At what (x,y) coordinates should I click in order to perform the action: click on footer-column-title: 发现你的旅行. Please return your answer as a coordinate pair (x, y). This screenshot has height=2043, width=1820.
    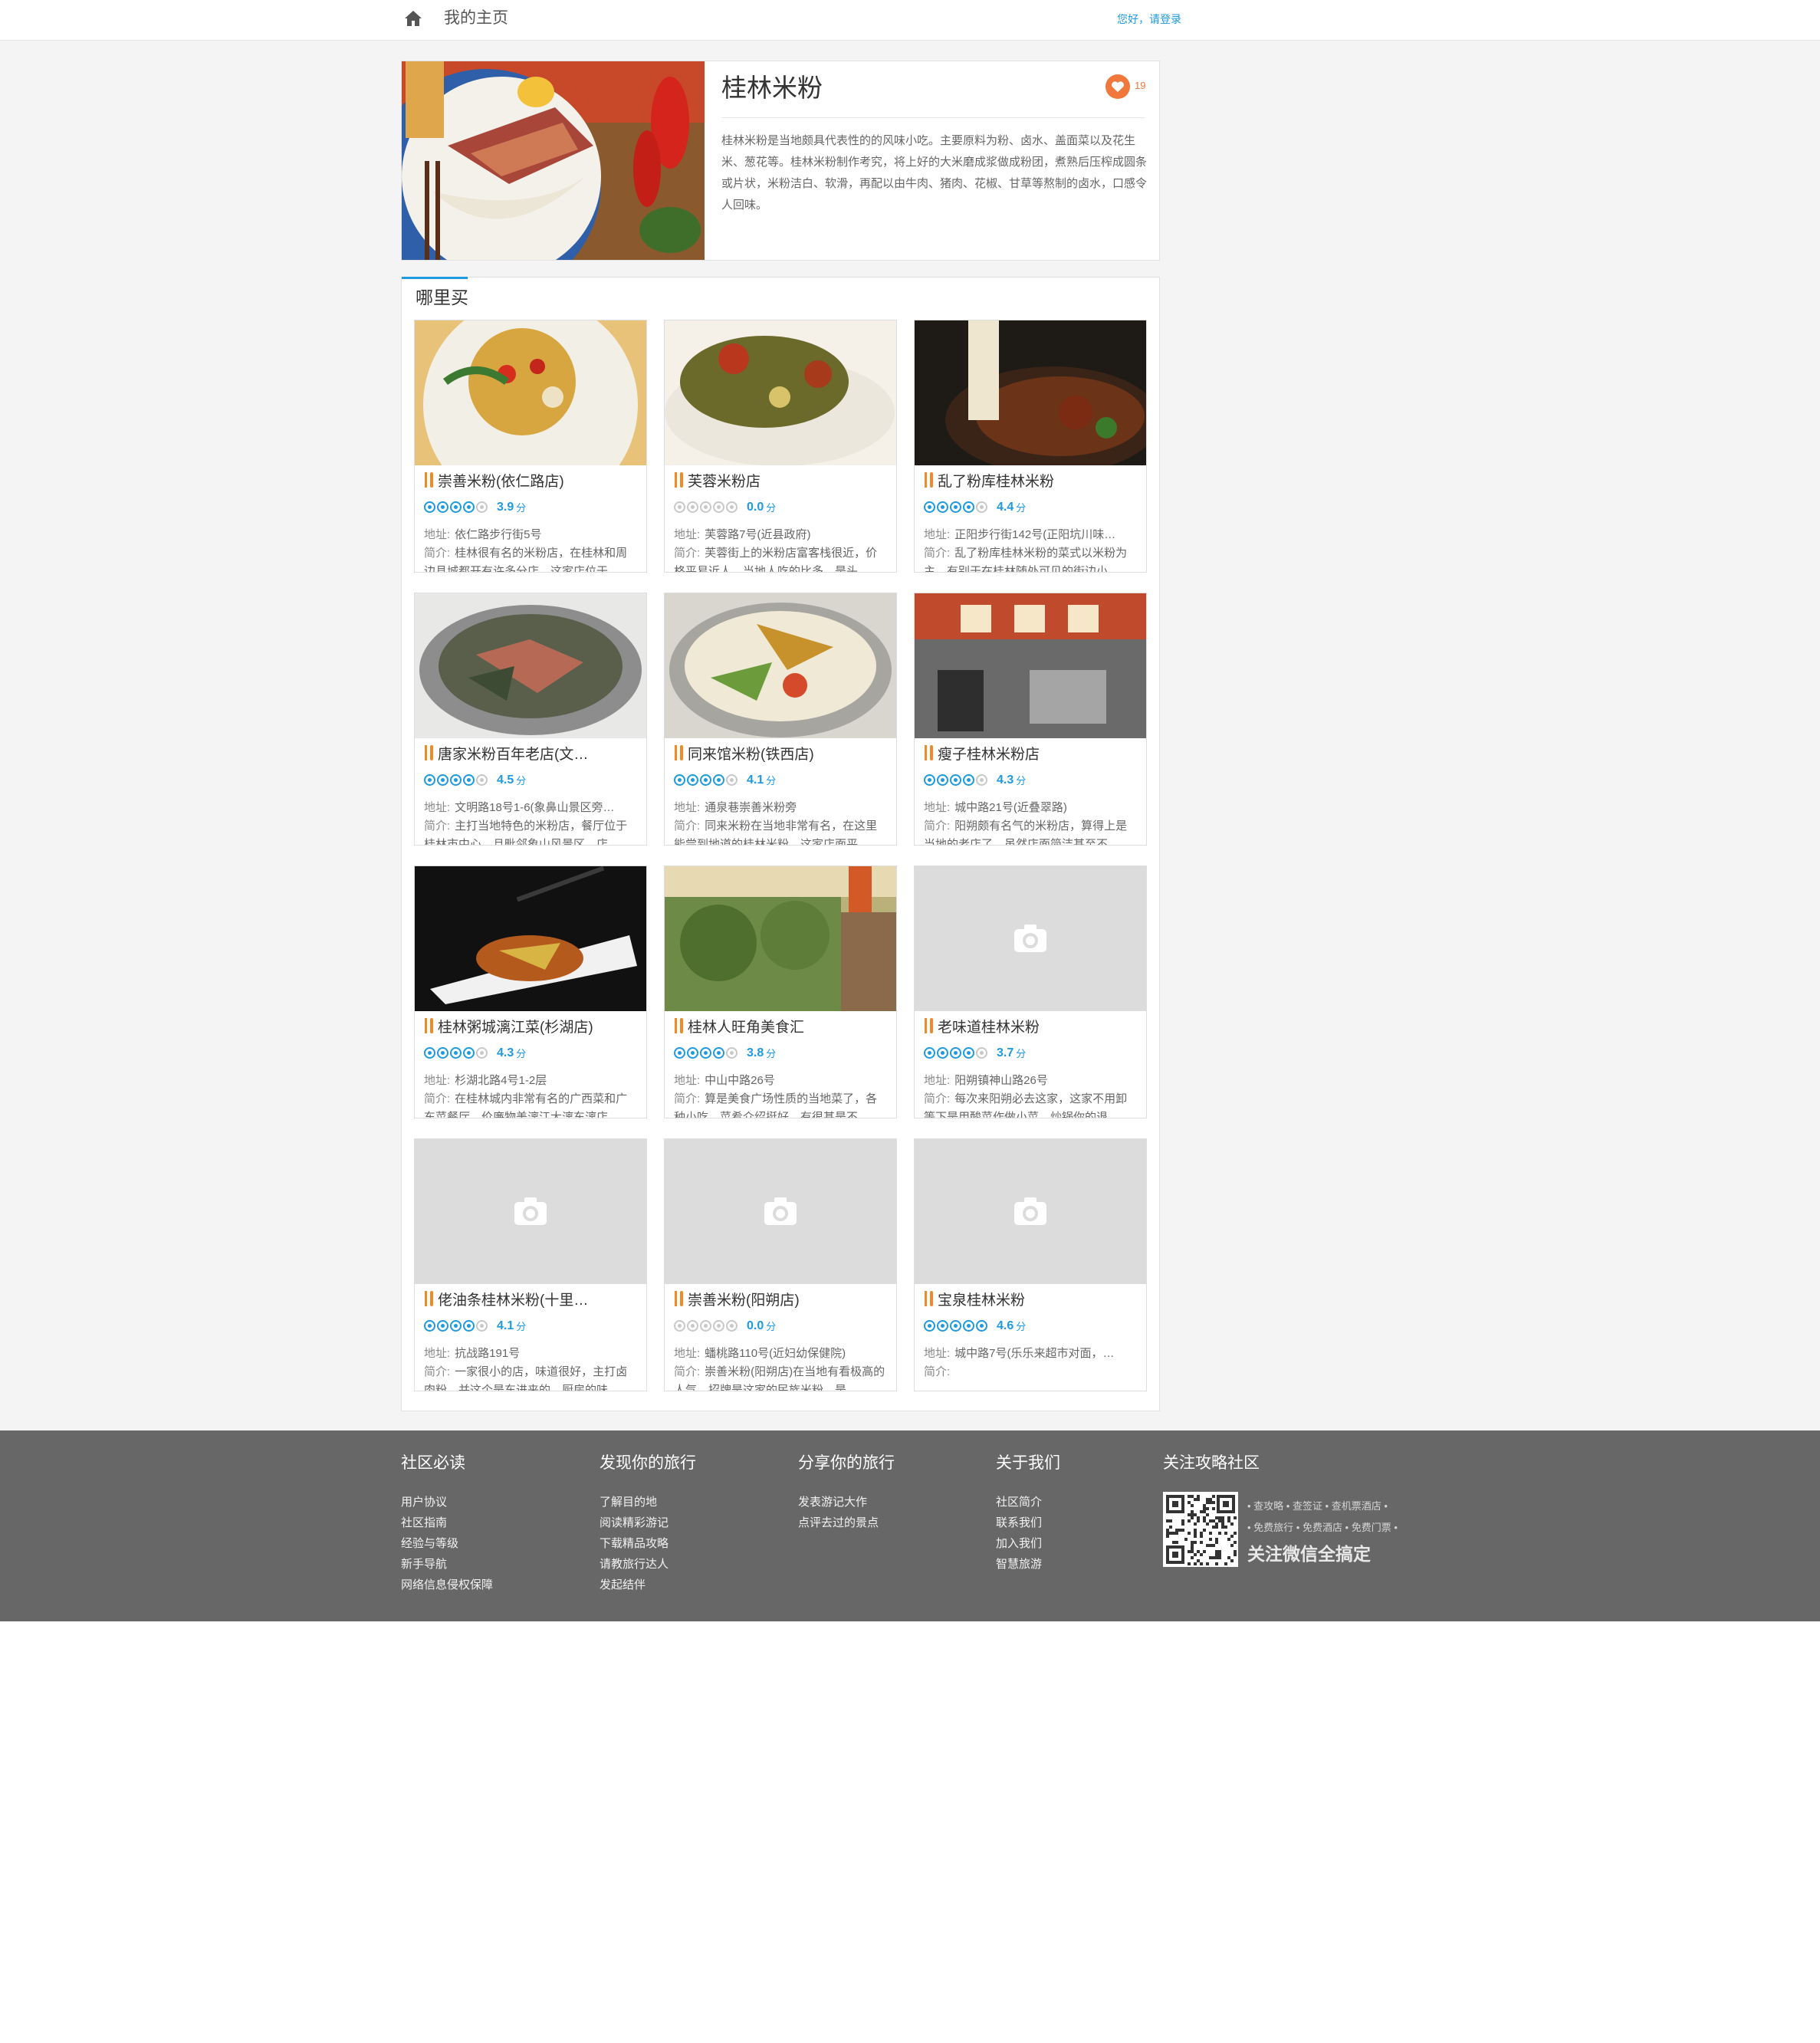
    Looking at the image, I should click on (648, 1463).